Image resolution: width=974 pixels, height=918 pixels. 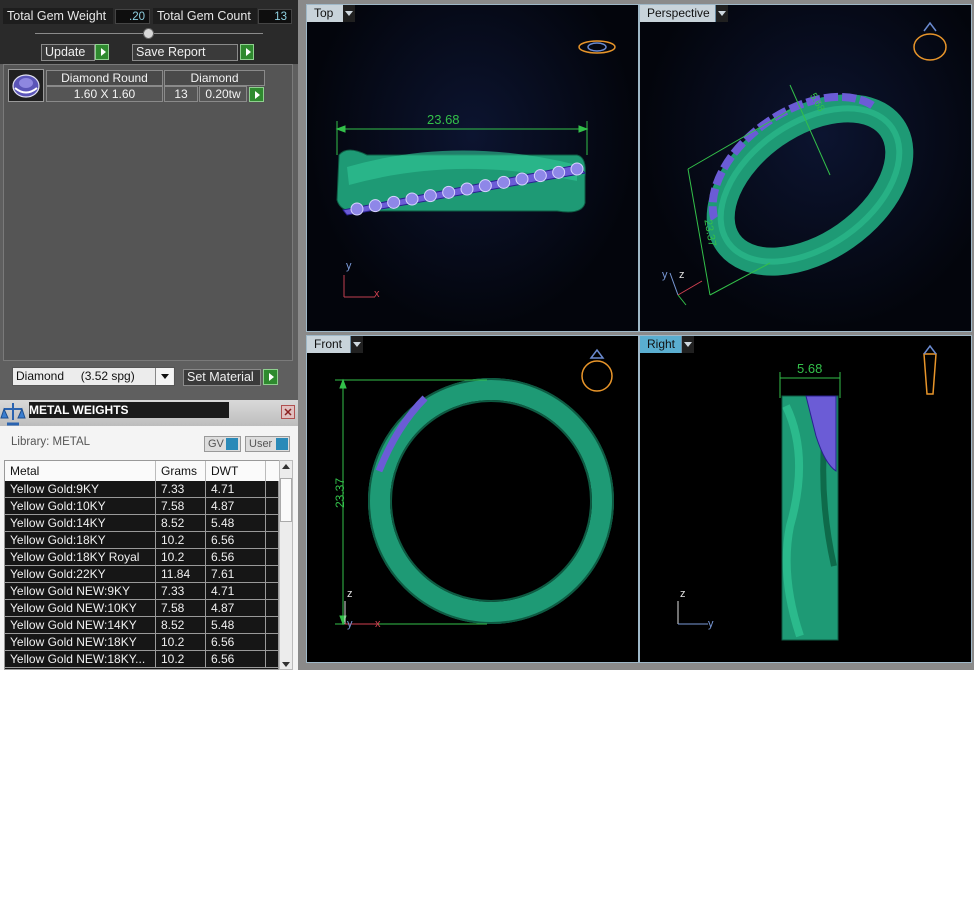 What do you see at coordinates (688, 344) in the screenshot?
I see `right-view-menu-icon` at bounding box center [688, 344].